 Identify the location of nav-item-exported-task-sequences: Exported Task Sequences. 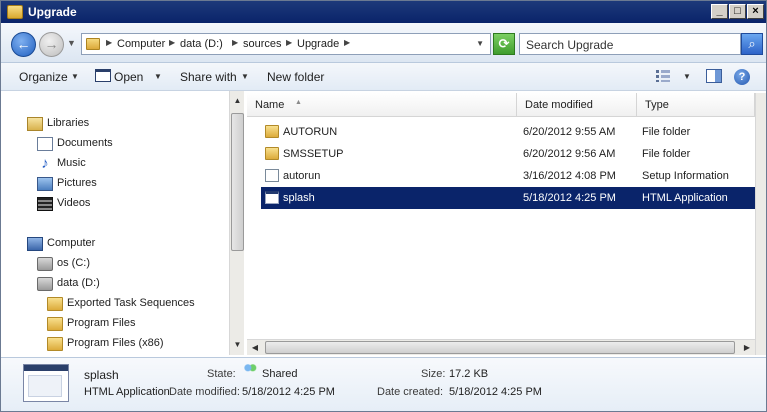
(131, 303).